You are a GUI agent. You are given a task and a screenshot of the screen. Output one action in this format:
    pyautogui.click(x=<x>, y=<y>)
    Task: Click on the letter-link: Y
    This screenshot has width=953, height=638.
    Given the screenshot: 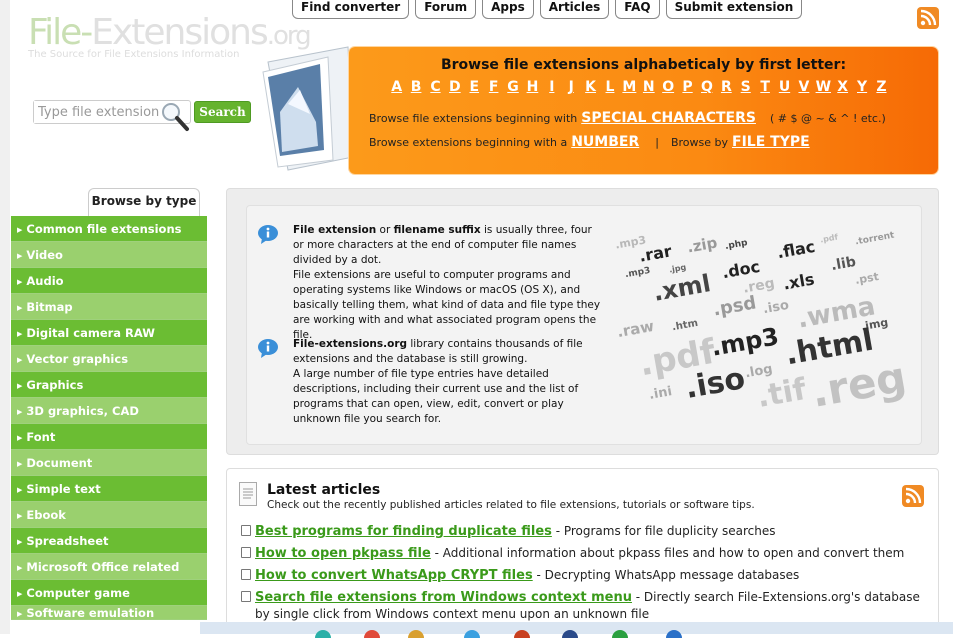 What is the action you would take?
    pyautogui.click(x=861, y=87)
    